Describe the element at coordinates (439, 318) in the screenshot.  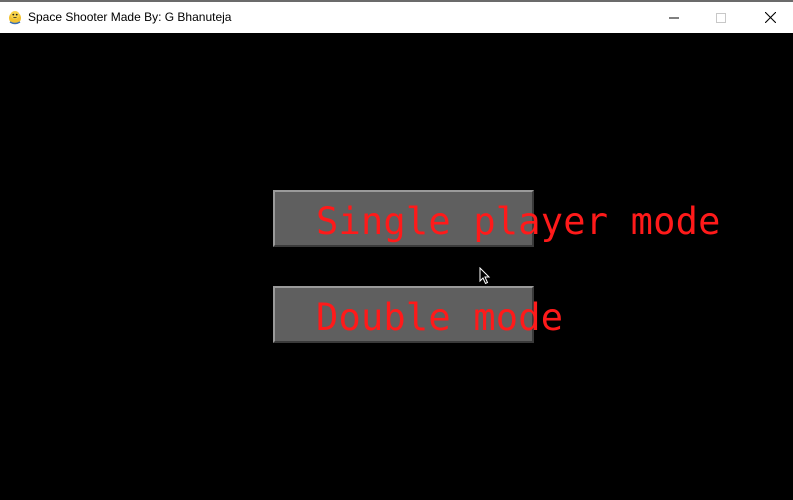
I see `double-mode-label: Double mode` at that location.